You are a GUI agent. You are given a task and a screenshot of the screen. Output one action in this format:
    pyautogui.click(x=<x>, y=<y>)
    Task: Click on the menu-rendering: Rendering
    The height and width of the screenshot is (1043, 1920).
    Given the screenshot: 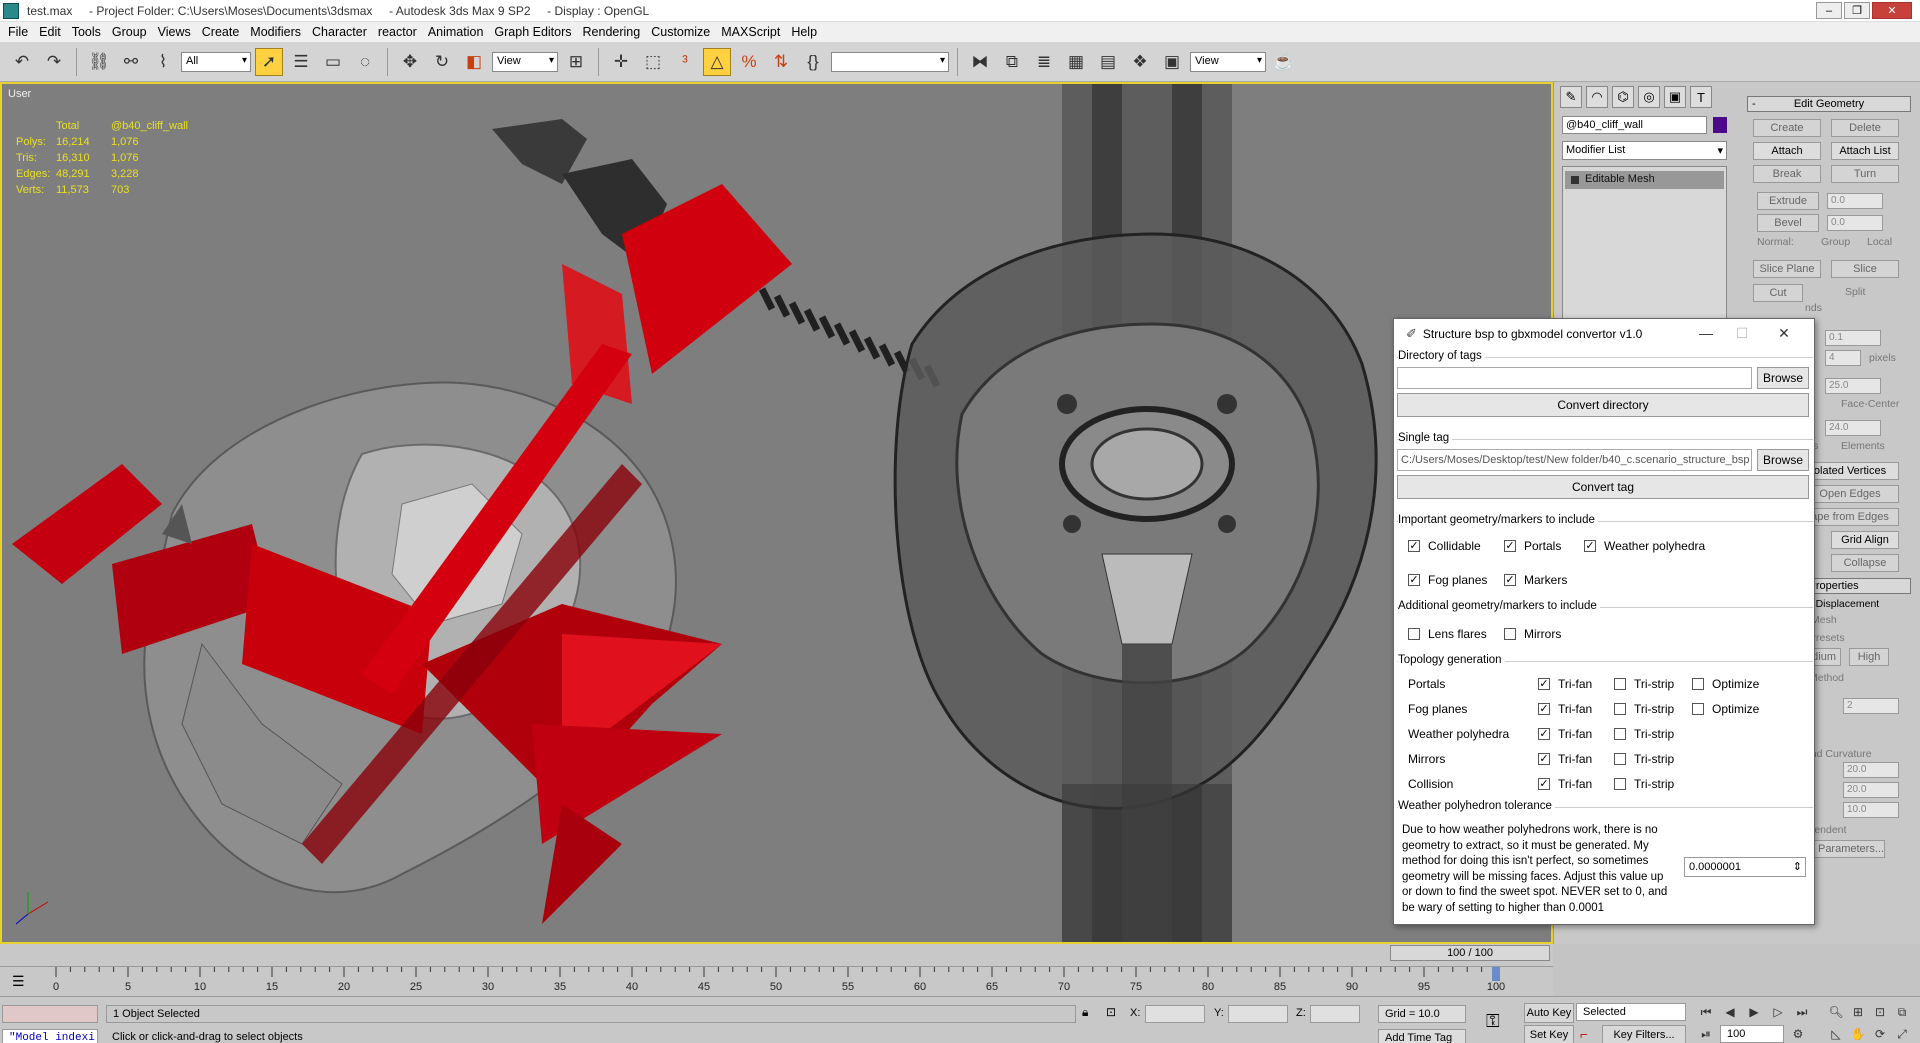 What is the action you would take?
    pyautogui.click(x=615, y=32)
    